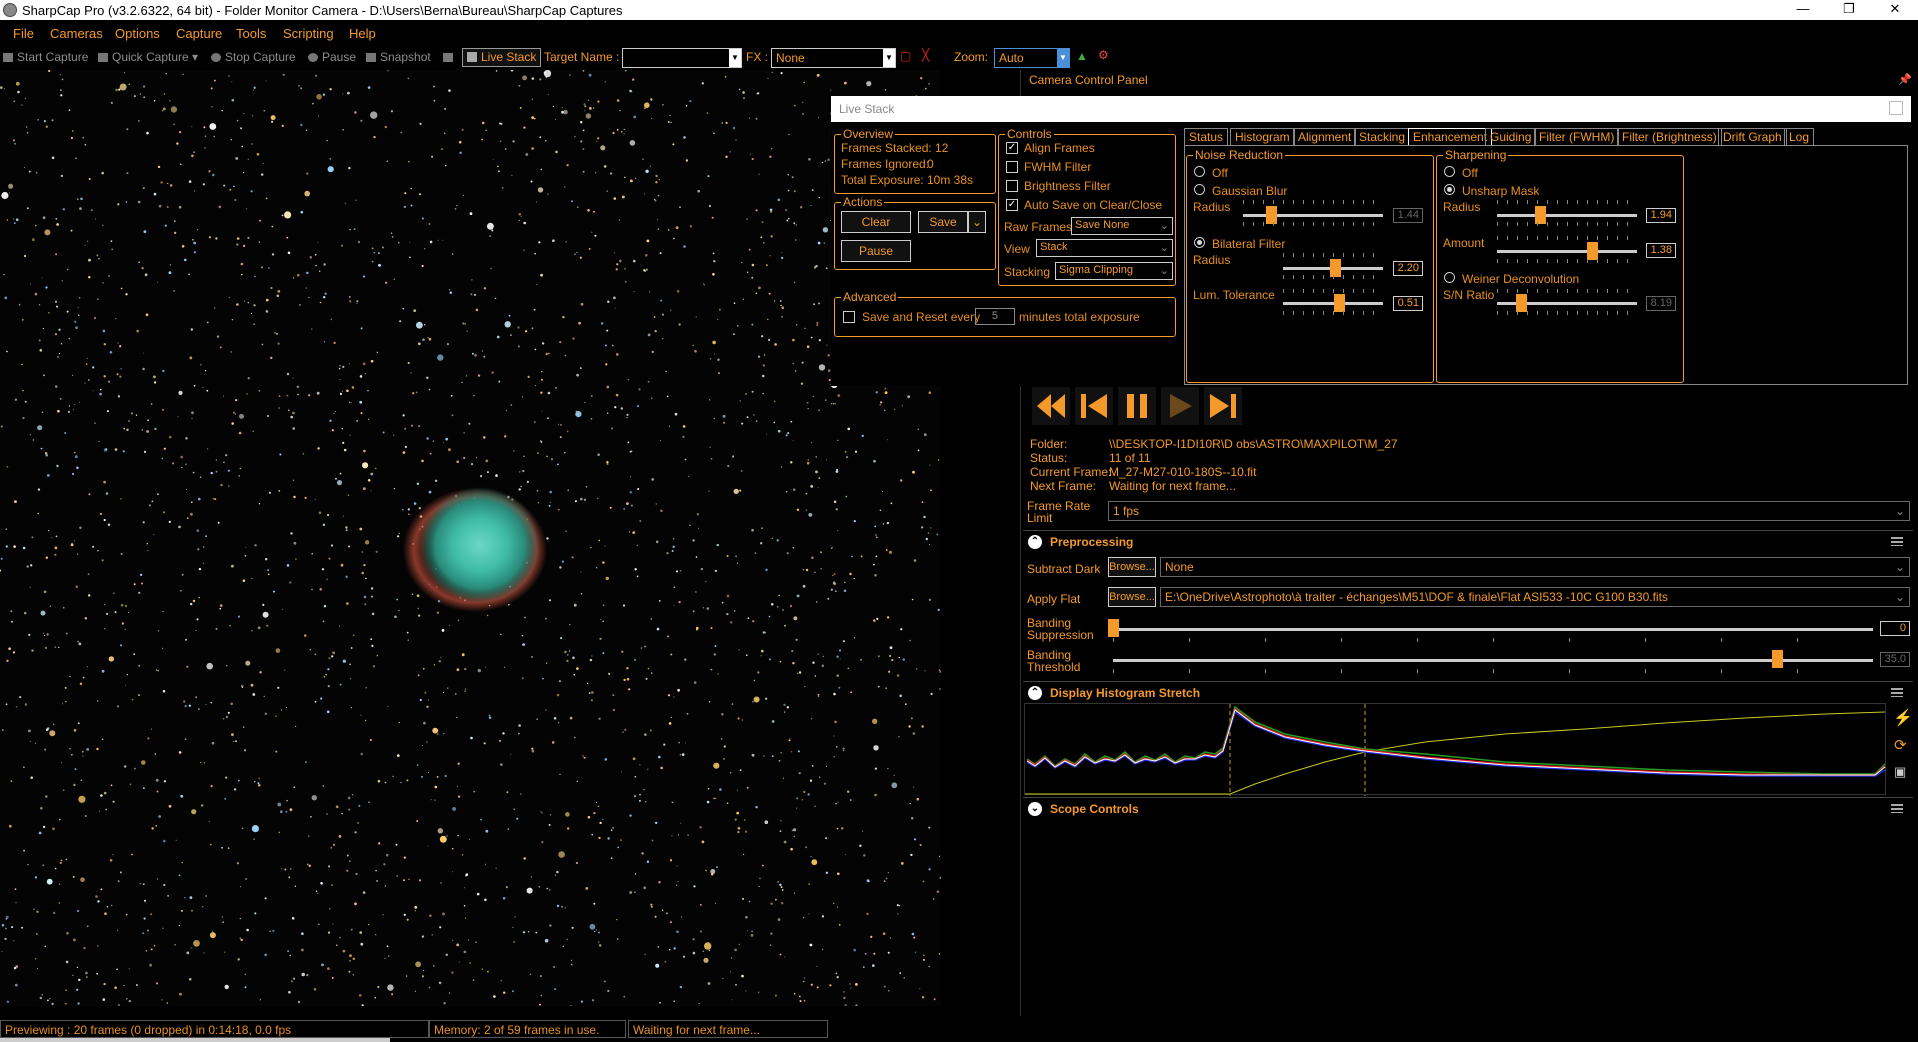 The width and height of the screenshot is (1918, 1042). Describe the element at coordinates (502, 57) in the screenshot. I see `live-stack-button: Live Stack` at that location.